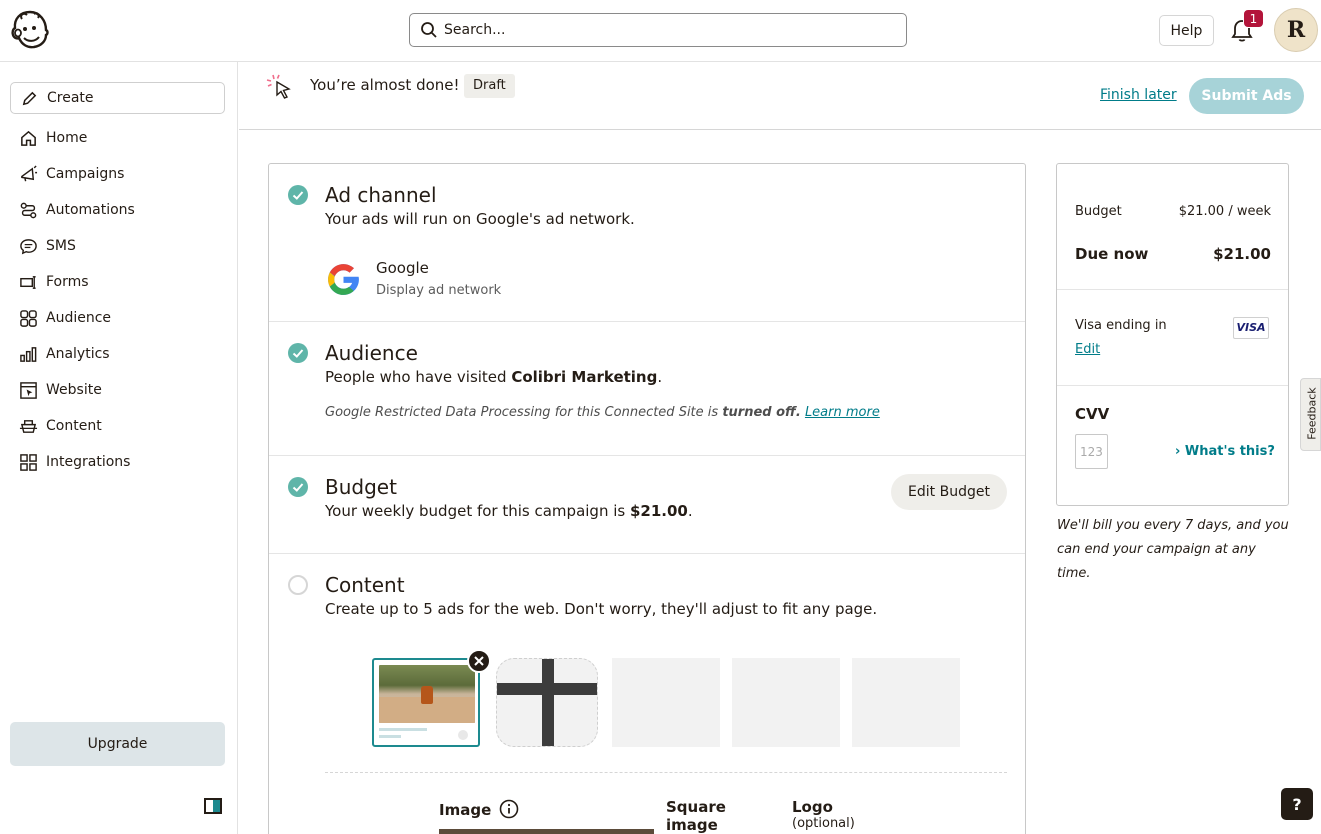  I want to click on search-box, so click(658, 30).